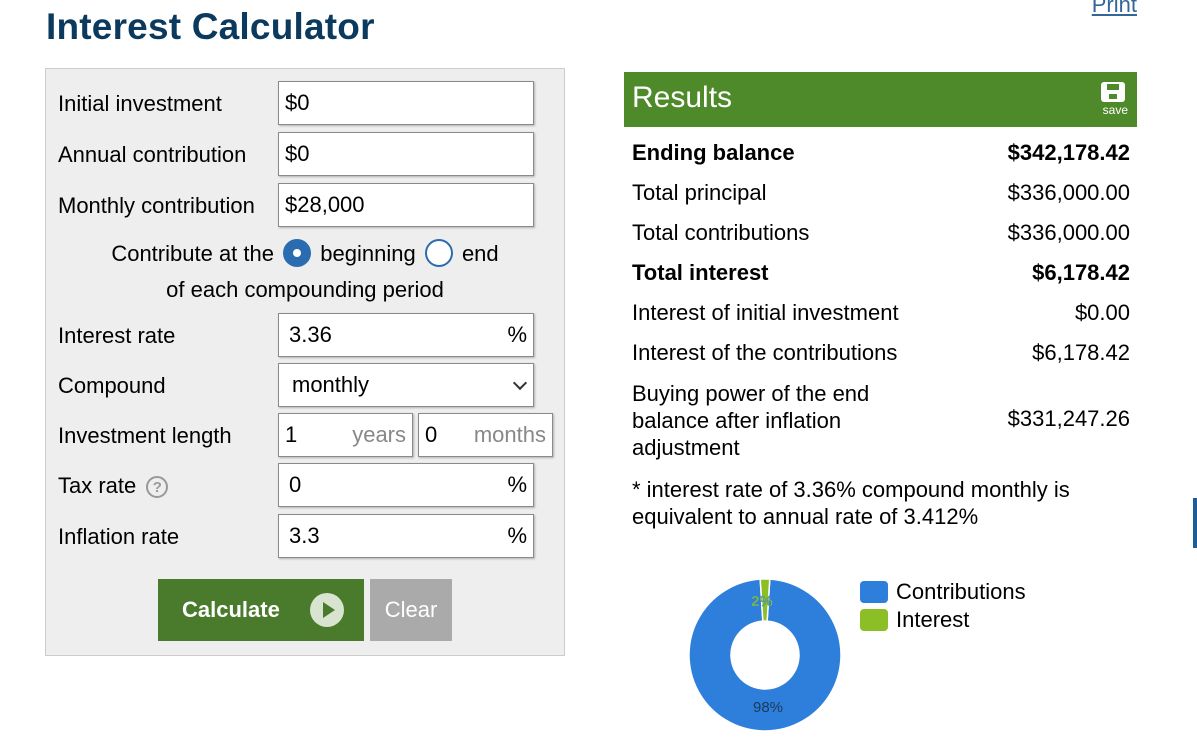 This screenshot has height=752, width=1197. What do you see at coordinates (406, 335) in the screenshot?
I see `interest-rate-input: 3.36 %` at bounding box center [406, 335].